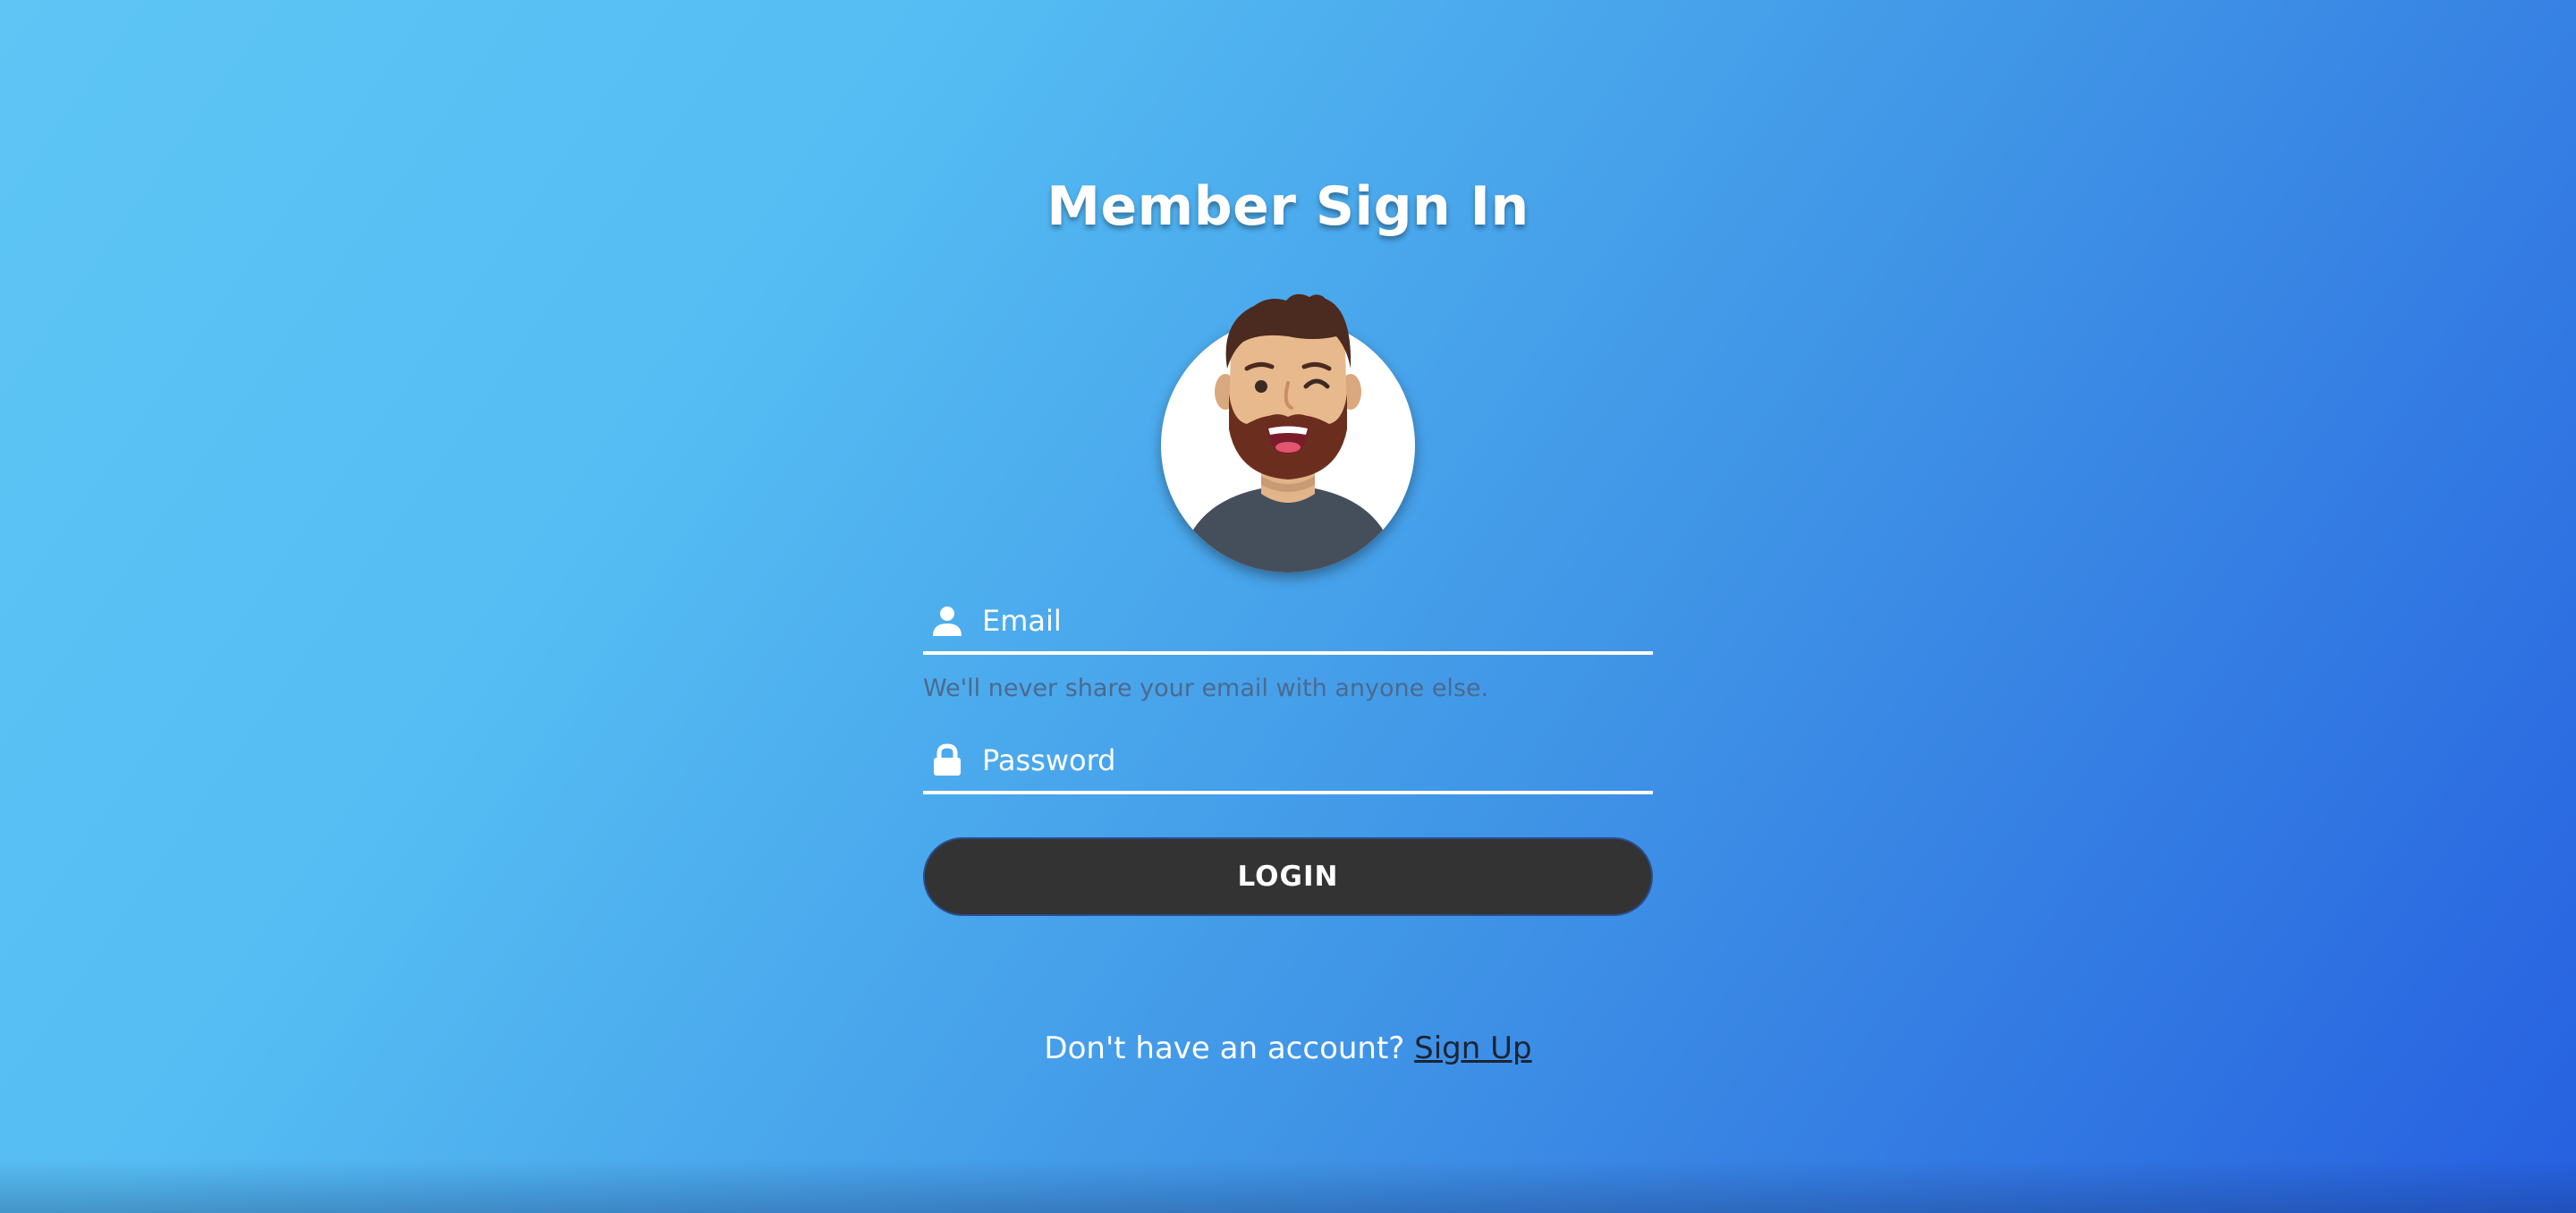 The height and width of the screenshot is (1213, 2576). Describe the element at coordinates (1288, 206) in the screenshot. I see `page-title: Member Sign In` at that location.